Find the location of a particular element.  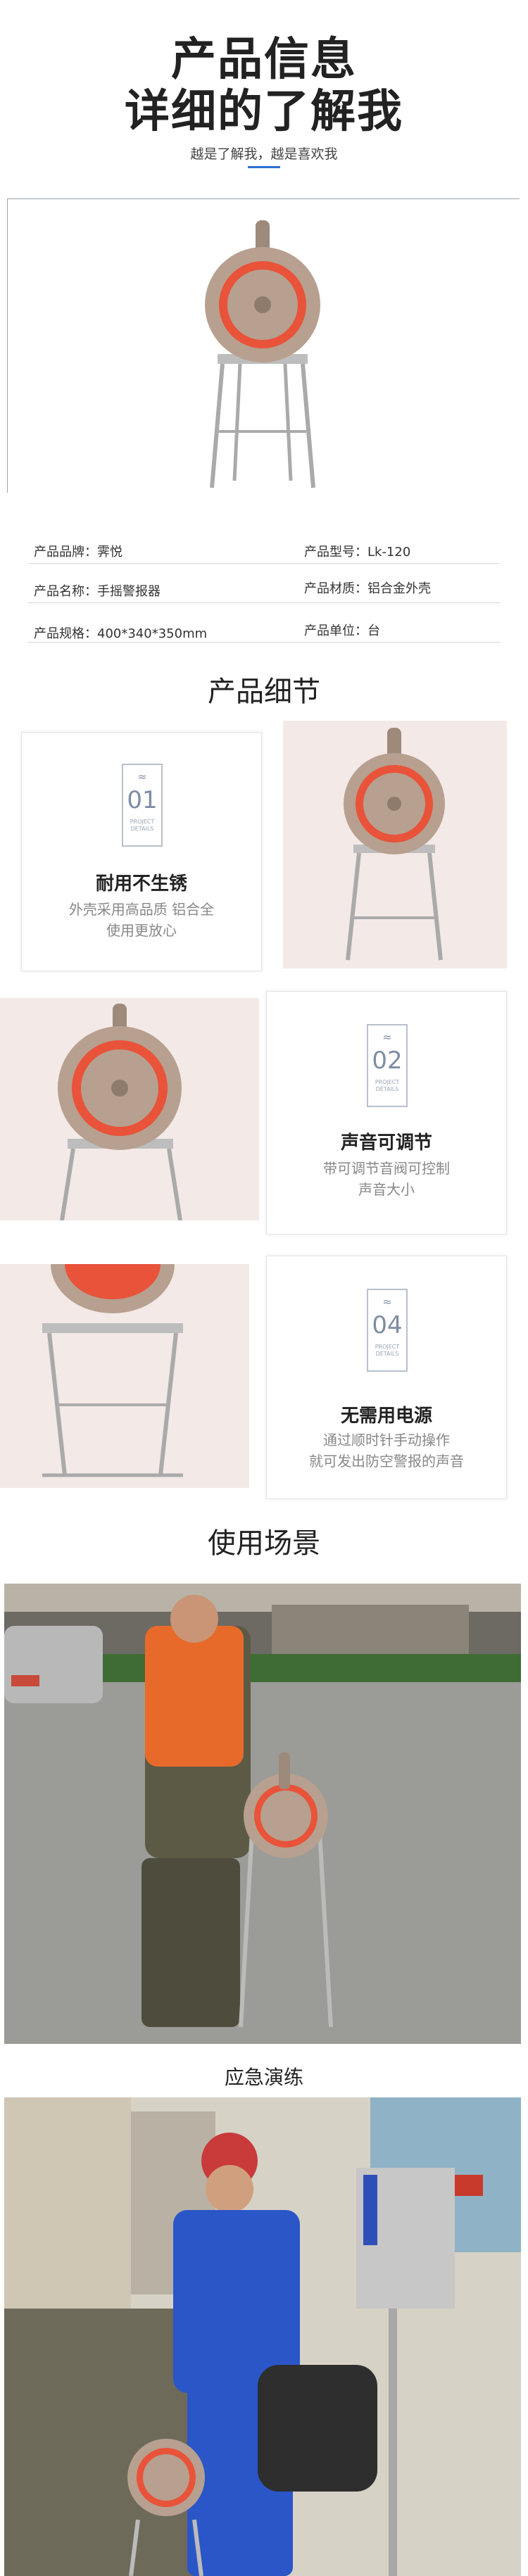

feature-title: 声音可调节 is located at coordinates (386, 1143).